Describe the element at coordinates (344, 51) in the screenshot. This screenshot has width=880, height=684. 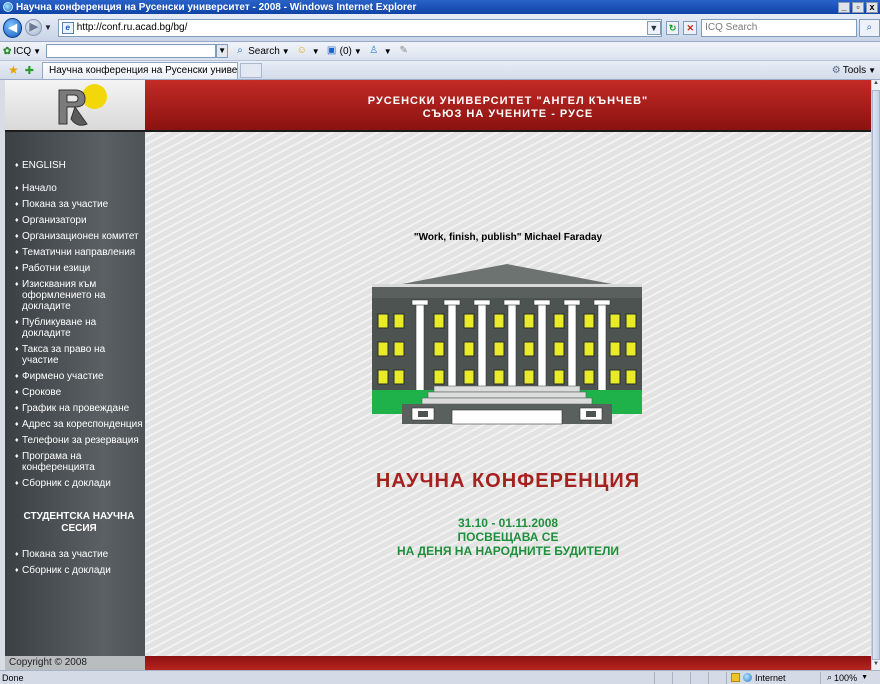
I see `toolbar-counter-button: ▣ (0) ▼` at that location.